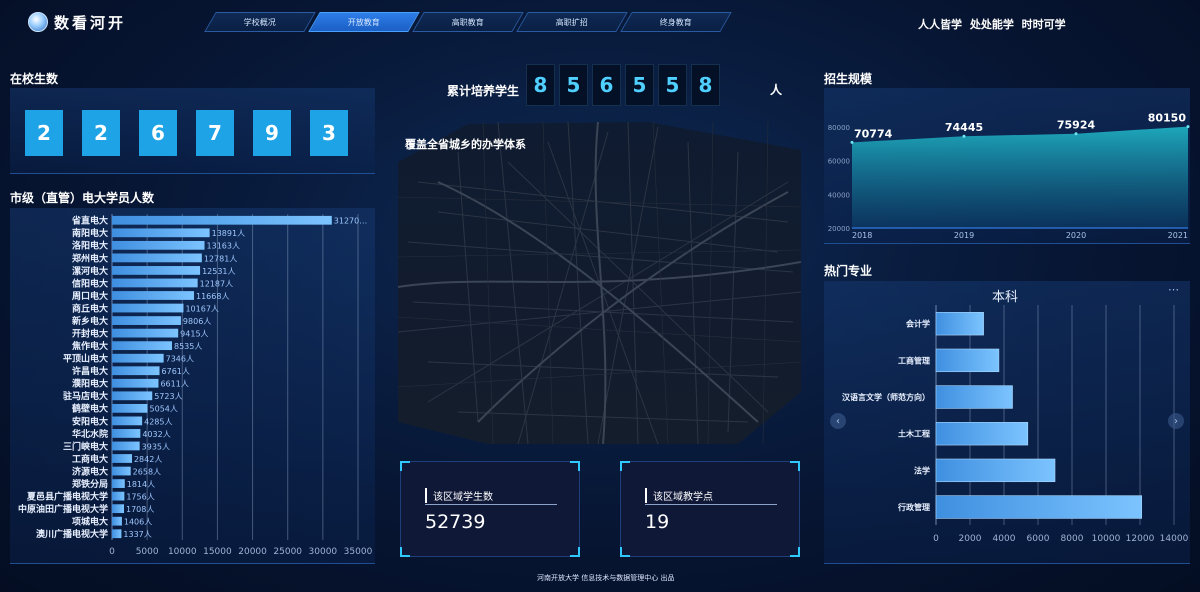 This screenshot has width=1200, height=592. I want to click on x-tick-label: 10000, so click(182, 552).